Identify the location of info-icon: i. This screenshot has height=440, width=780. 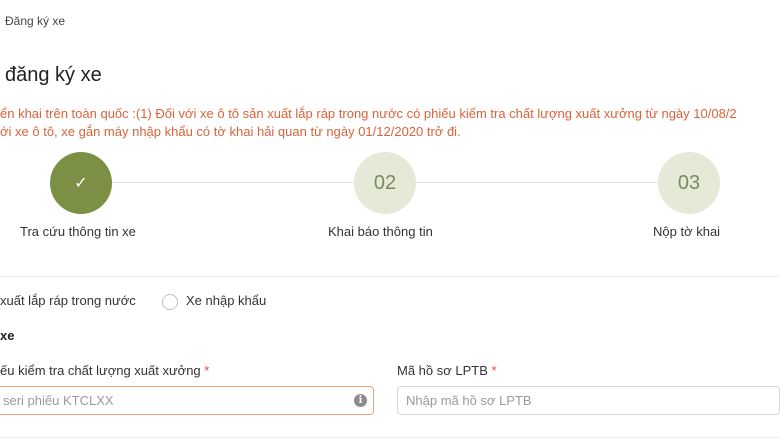
(360, 400).